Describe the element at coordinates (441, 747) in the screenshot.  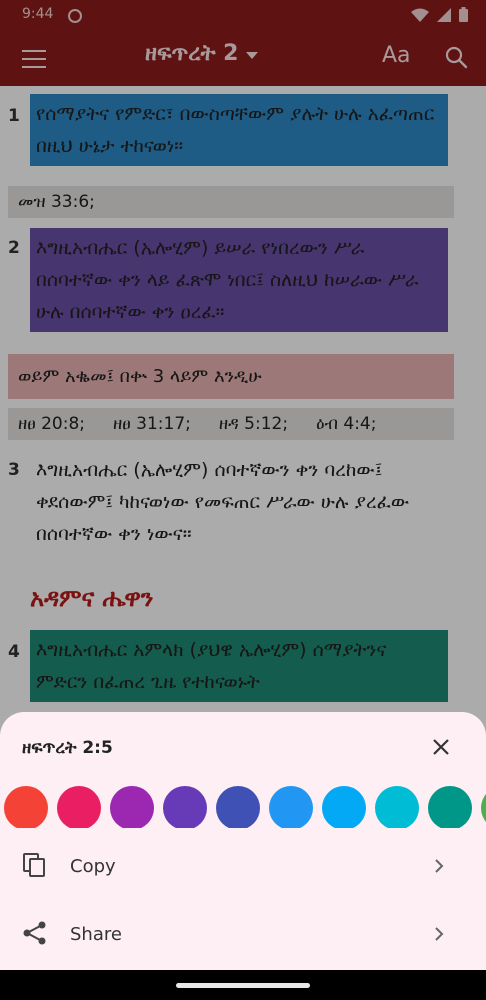
I see `close-icon` at that location.